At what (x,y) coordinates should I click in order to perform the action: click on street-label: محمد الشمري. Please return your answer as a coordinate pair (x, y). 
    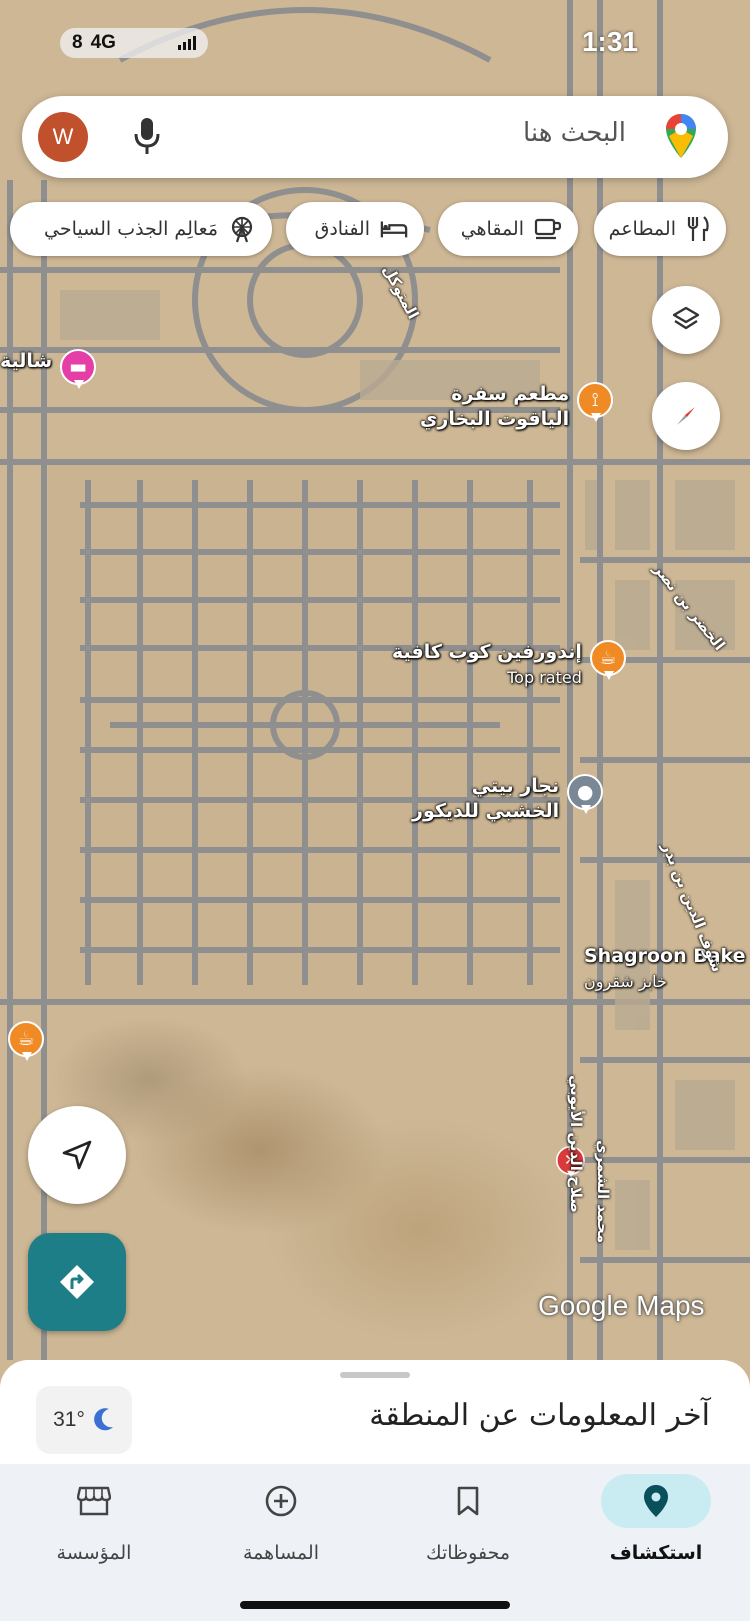
    Looking at the image, I should click on (603, 1192).